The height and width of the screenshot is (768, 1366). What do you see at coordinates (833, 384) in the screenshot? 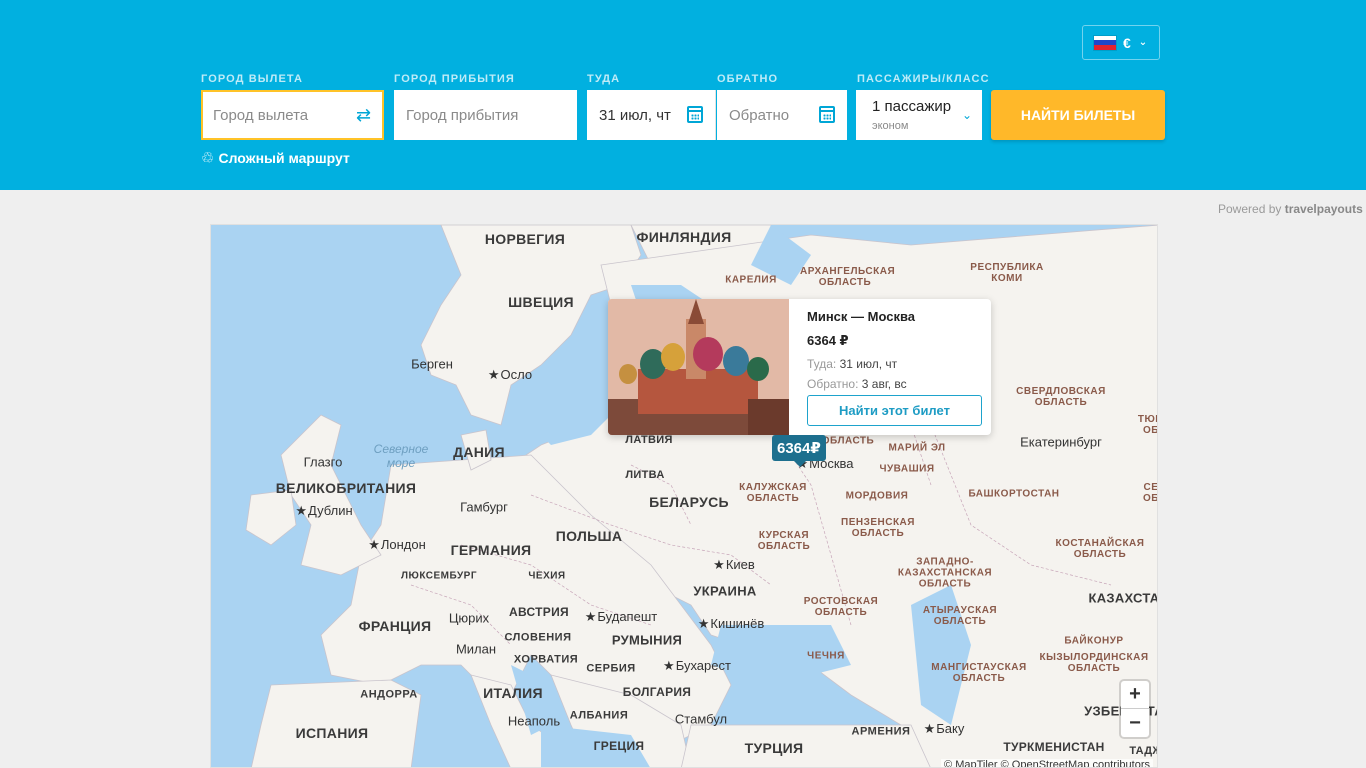
I see `popup-return-key: Обратно:` at bounding box center [833, 384].